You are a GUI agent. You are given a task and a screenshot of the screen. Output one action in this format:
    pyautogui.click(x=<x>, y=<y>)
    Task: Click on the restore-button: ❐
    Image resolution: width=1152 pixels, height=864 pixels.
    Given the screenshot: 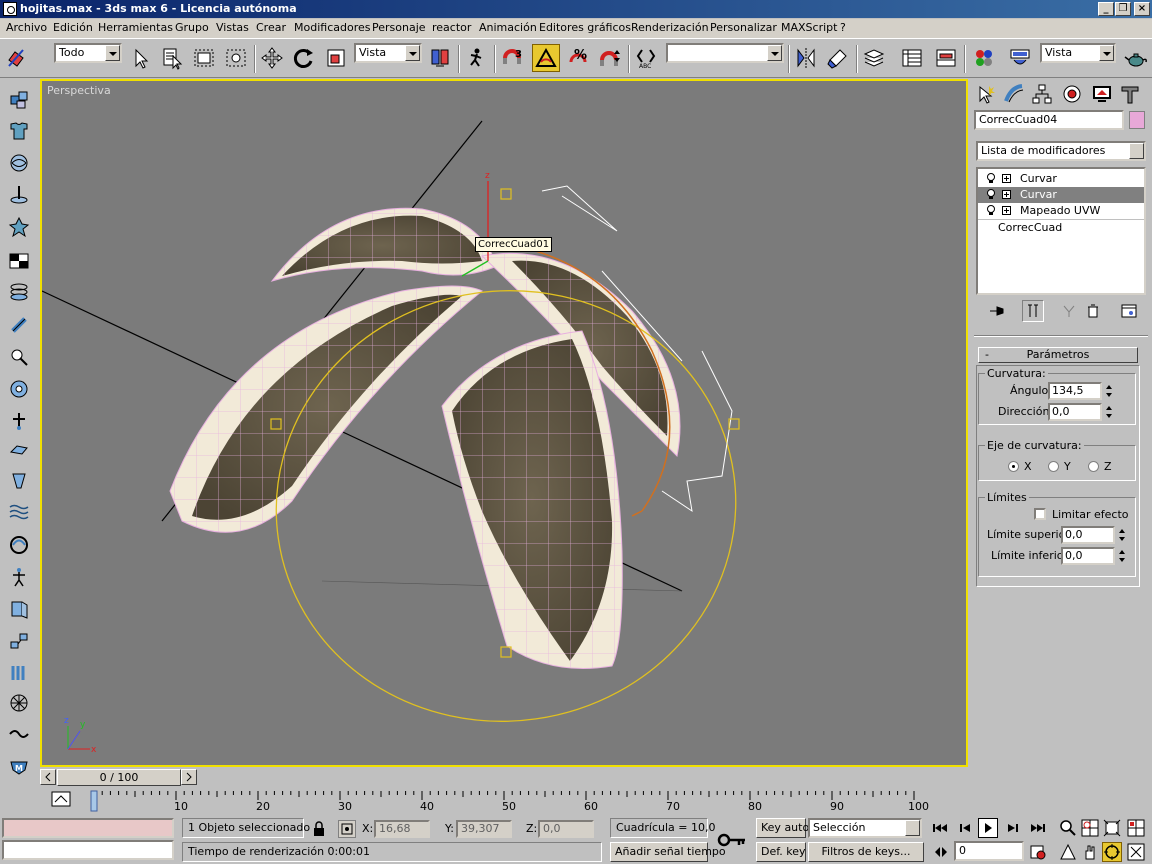 What is the action you would take?
    pyautogui.click(x=1123, y=9)
    